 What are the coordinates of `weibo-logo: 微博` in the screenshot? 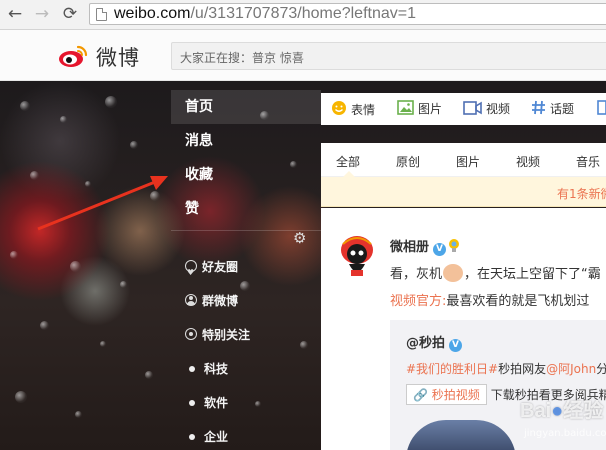 It's located at (103, 56).